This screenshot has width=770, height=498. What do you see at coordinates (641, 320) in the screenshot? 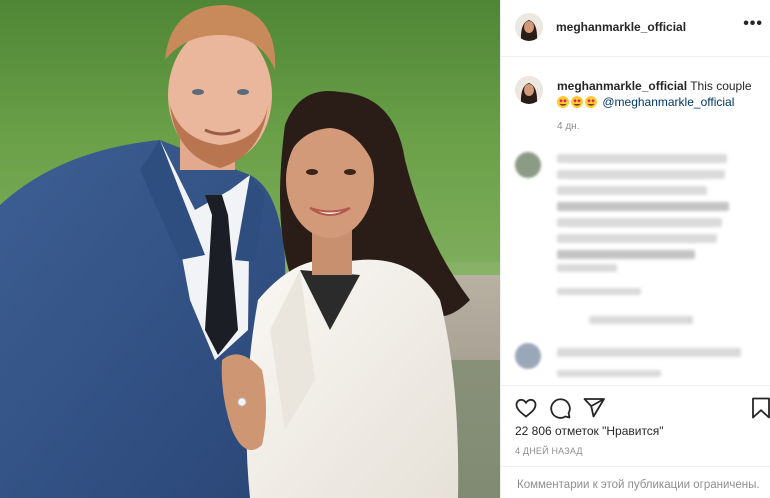
I see `blurred-view-replies` at bounding box center [641, 320].